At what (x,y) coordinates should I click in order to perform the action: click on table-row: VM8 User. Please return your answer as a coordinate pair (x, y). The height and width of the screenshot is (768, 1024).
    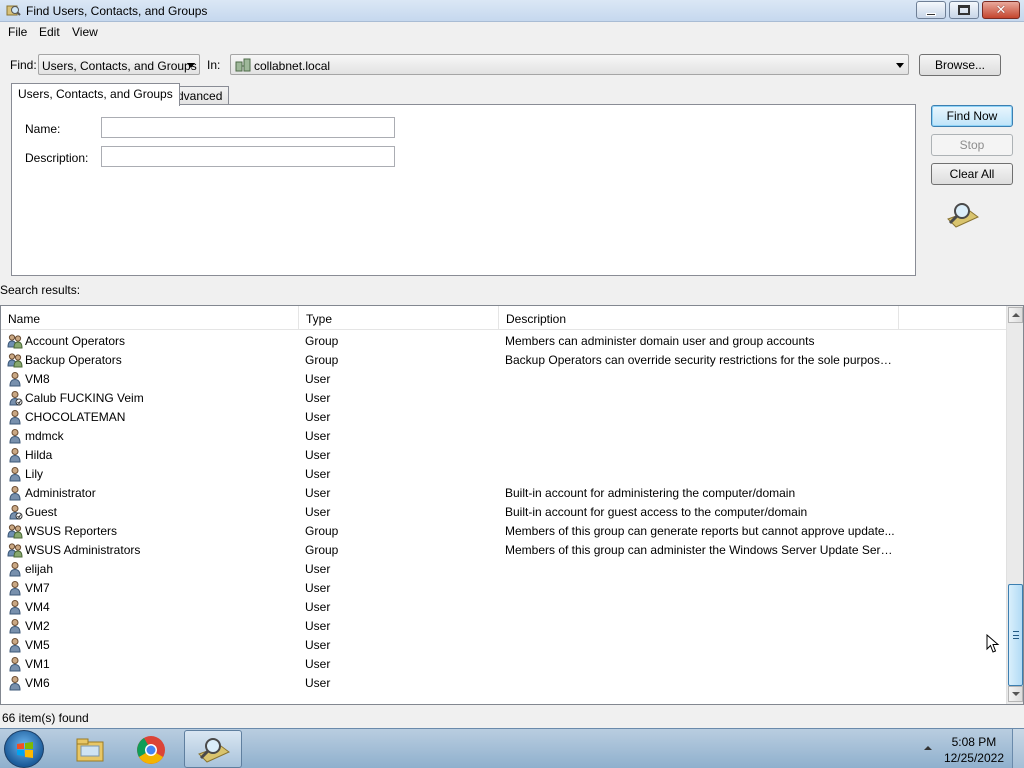
    Looking at the image, I should click on (504, 379).